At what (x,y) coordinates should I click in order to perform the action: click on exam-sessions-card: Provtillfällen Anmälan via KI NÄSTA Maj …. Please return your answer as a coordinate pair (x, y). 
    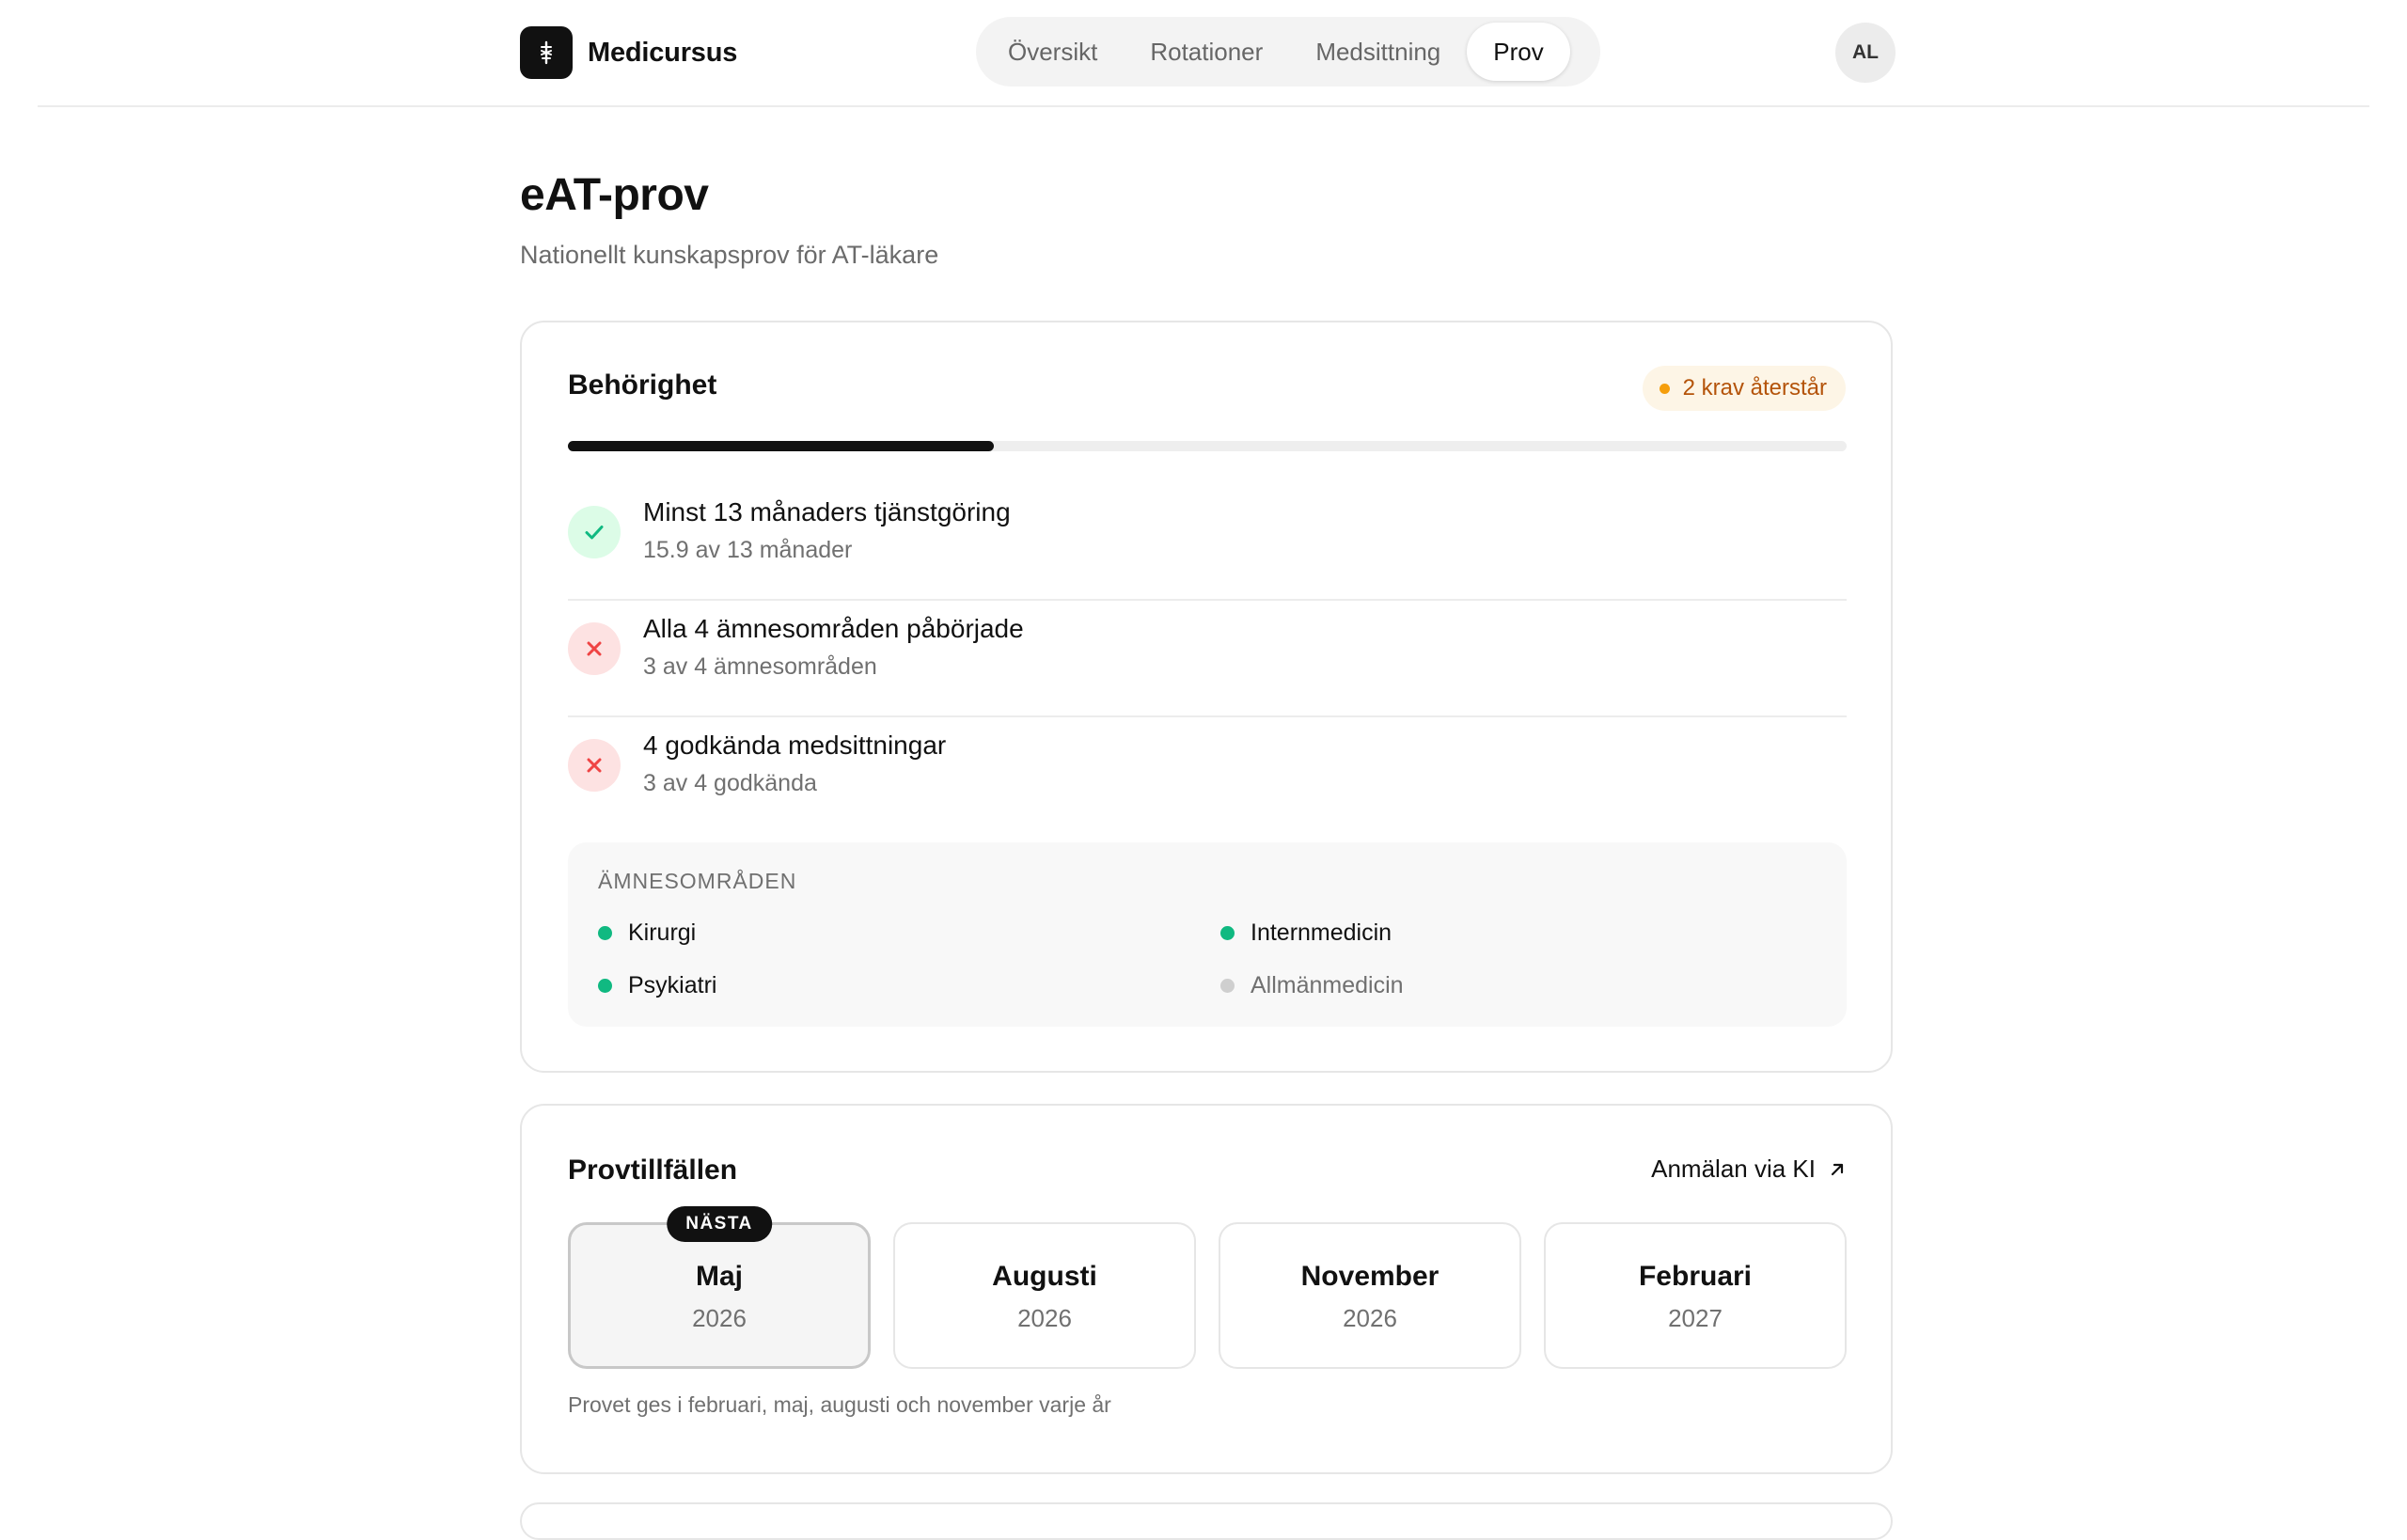
    Looking at the image, I should click on (1206, 1289).